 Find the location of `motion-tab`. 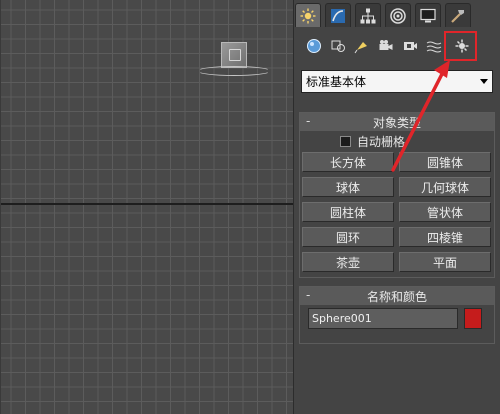

motion-tab is located at coordinates (398, 15).